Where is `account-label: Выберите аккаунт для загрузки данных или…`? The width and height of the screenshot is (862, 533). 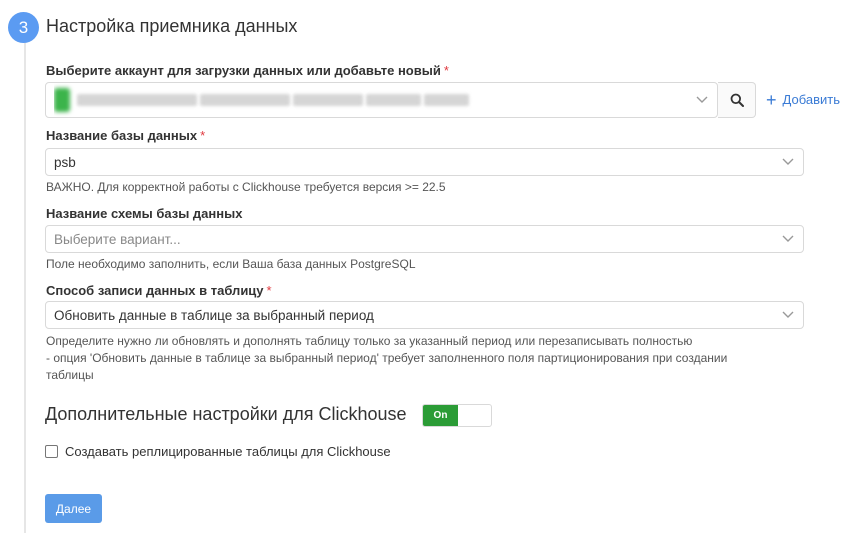
account-label: Выберите аккаунт для загрузки данных или… is located at coordinates (247, 70).